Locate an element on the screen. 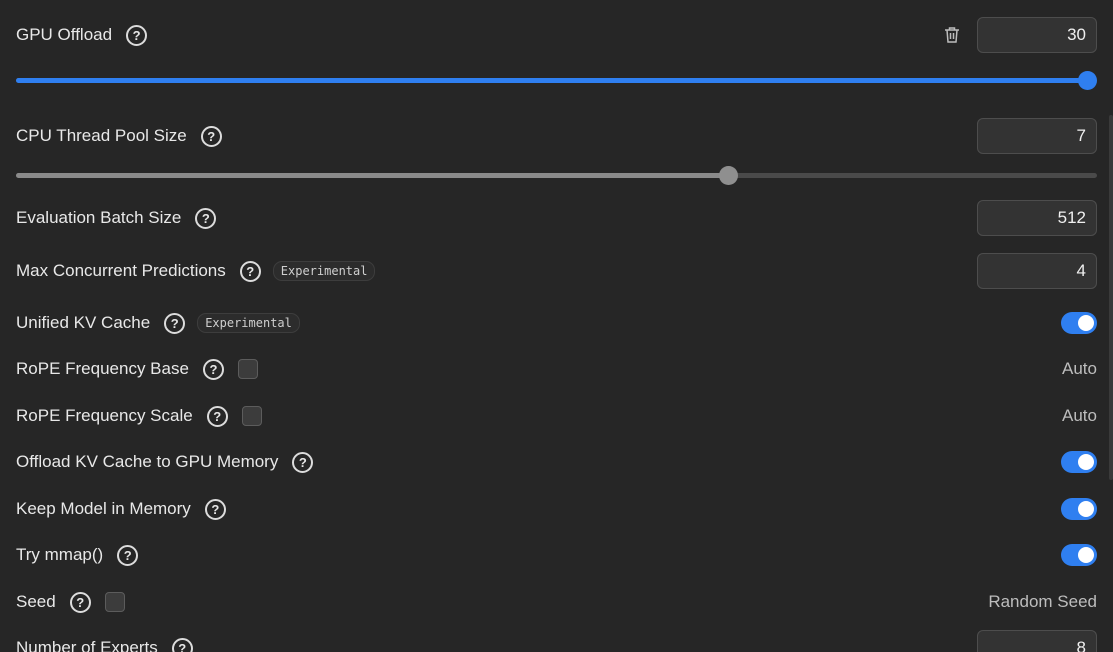  gpu-offload-input: 30 is located at coordinates (1037, 35).